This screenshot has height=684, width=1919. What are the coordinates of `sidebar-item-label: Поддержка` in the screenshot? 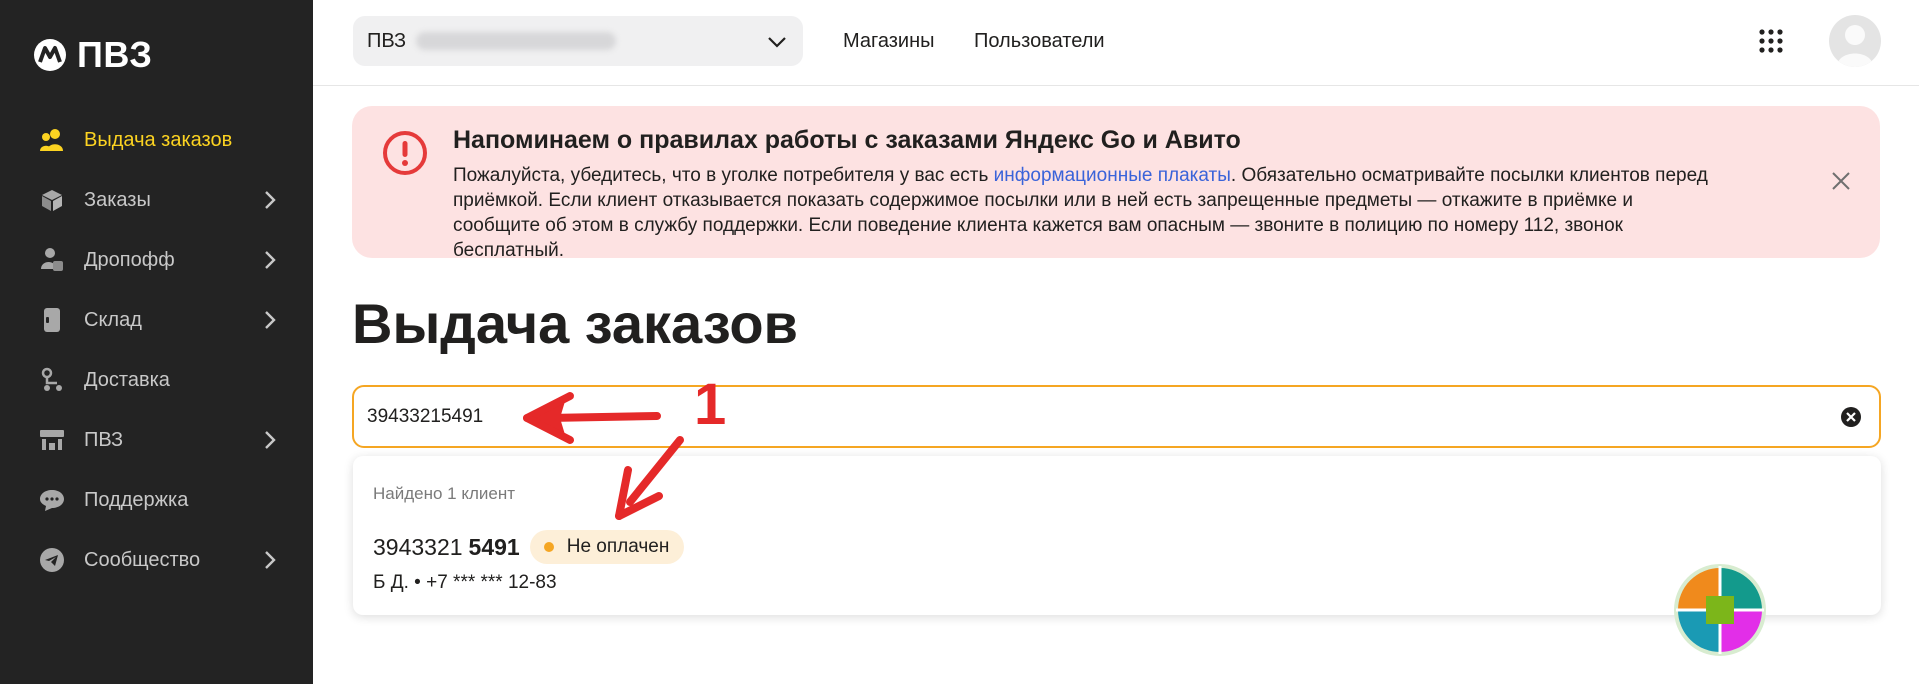 It's located at (136, 499).